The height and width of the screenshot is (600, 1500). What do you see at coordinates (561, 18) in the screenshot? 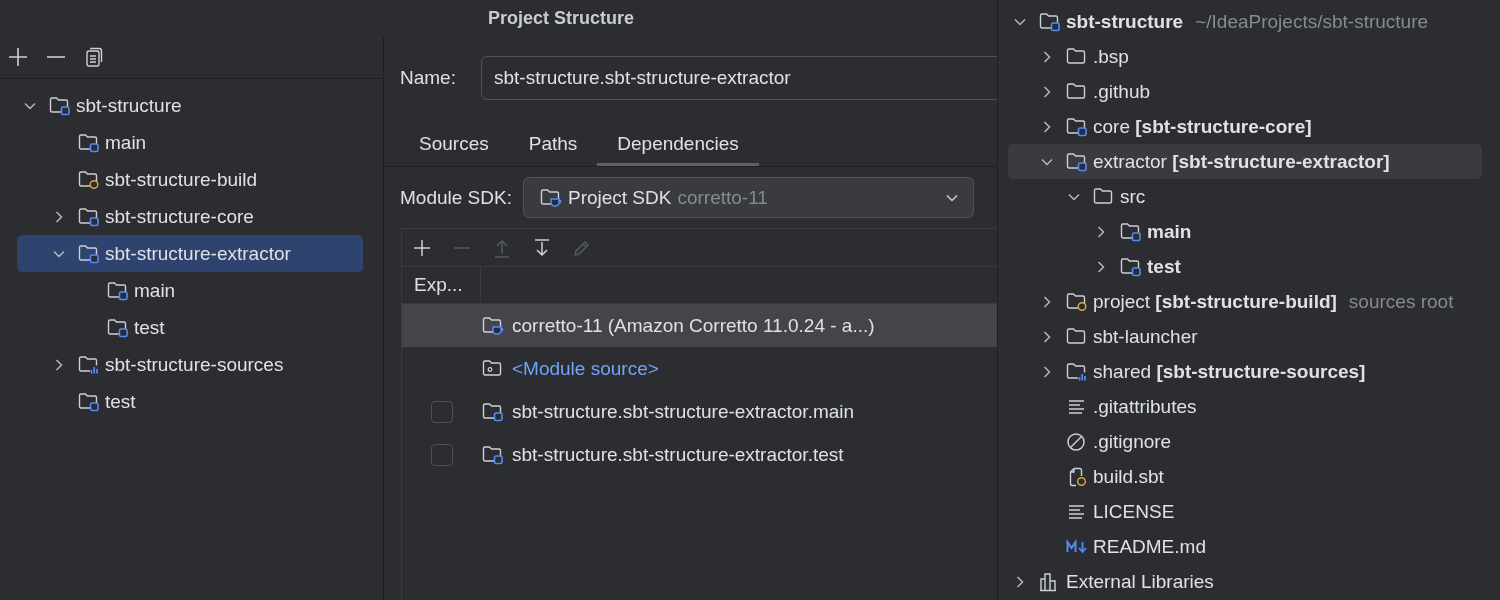
I see `dialog-title: Project Structure` at bounding box center [561, 18].